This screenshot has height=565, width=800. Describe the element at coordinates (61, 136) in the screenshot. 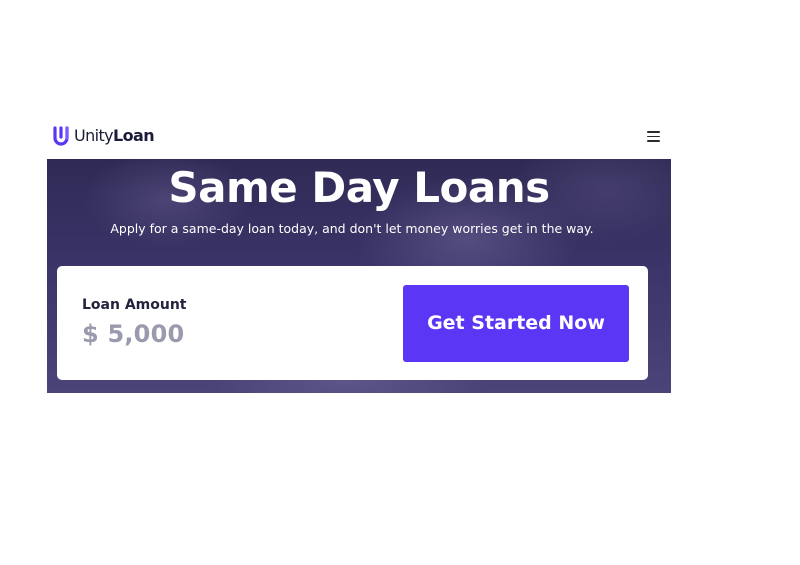

I see `unityloan-logo-icon` at that location.